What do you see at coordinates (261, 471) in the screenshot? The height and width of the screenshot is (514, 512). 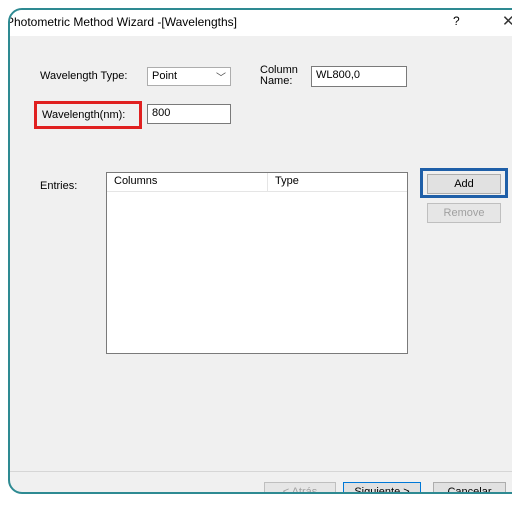 I see `footer-separator` at bounding box center [261, 471].